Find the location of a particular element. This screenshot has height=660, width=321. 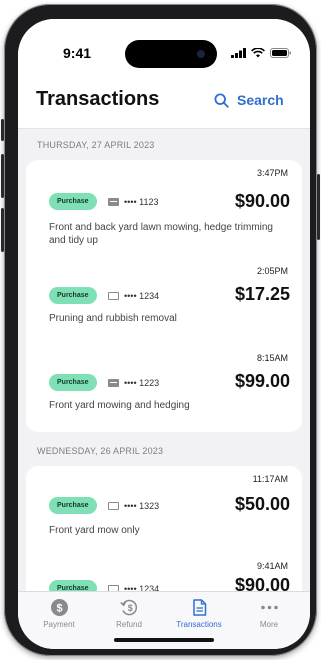

card-reference: •••• 1234 is located at coordinates (133, 296).